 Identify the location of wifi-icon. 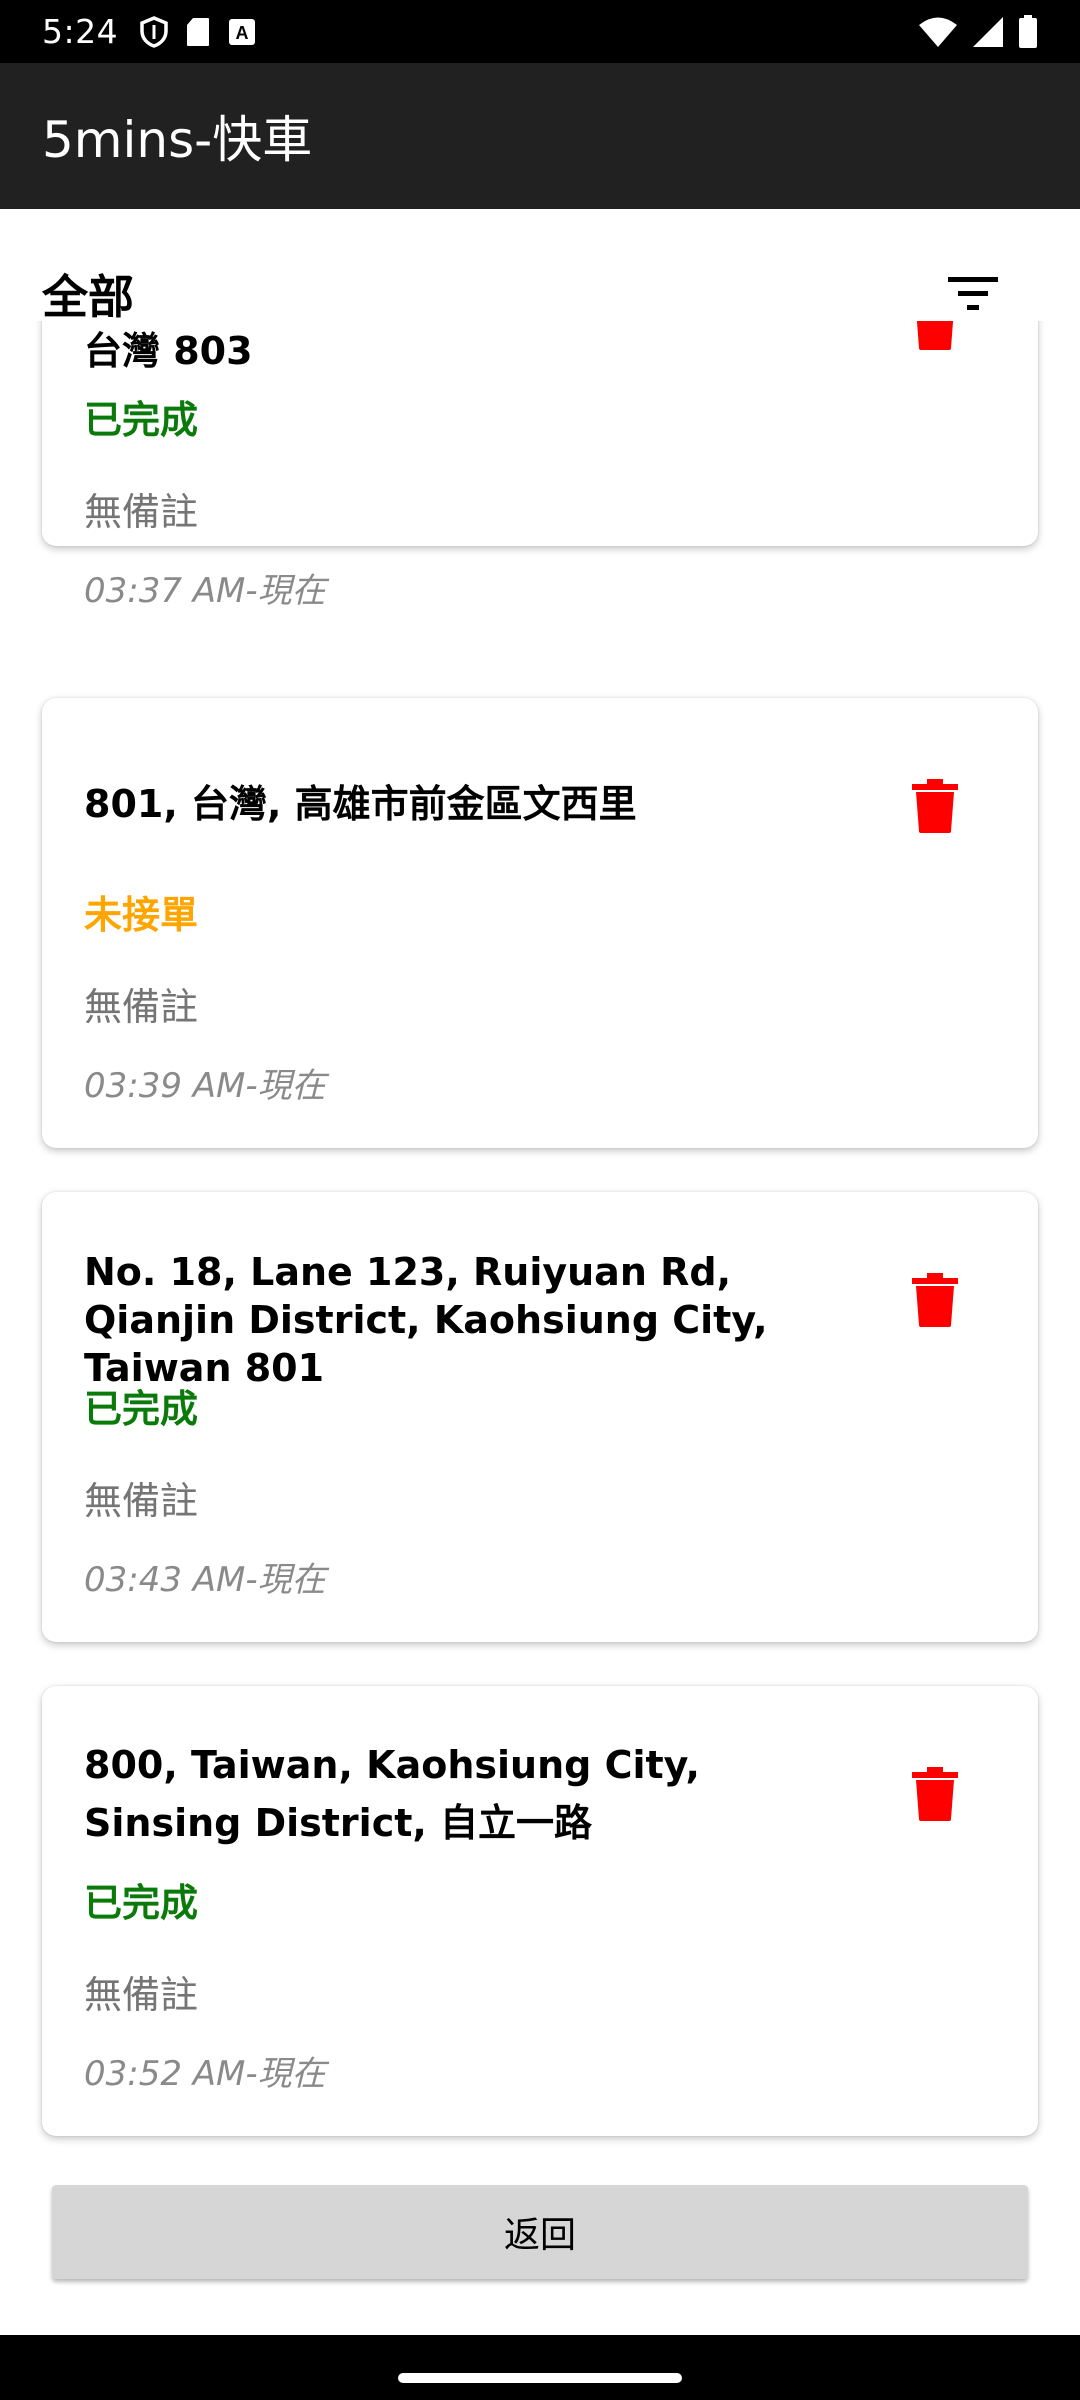
(938, 32).